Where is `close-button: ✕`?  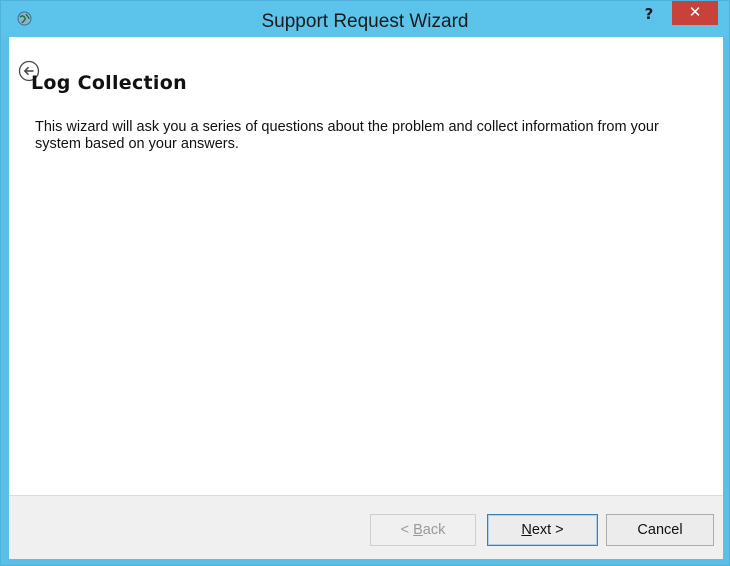 close-button: ✕ is located at coordinates (695, 13).